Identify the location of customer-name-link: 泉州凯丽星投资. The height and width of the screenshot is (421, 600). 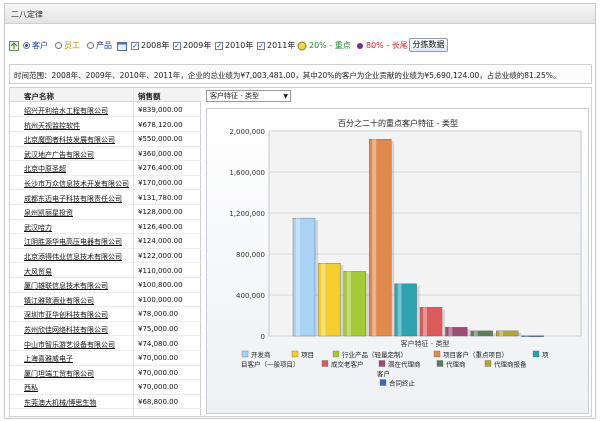
(48, 213).